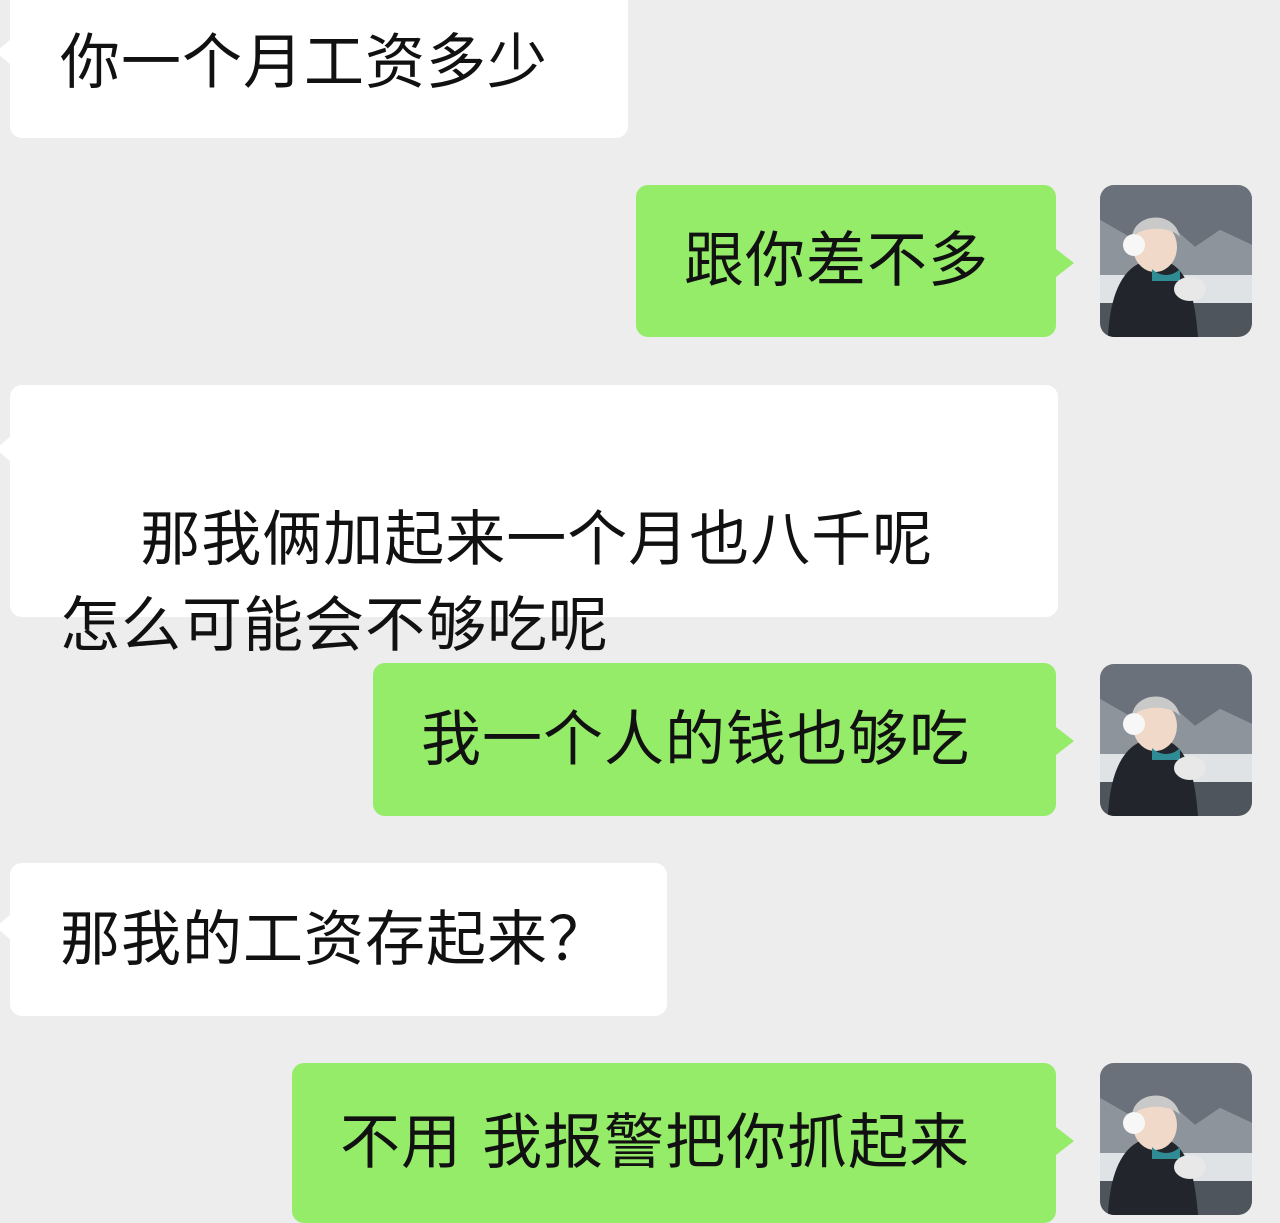 This screenshot has width=1280, height=1223. I want to click on message-text: 不用 我报警把你抓起来, so click(655, 1143).